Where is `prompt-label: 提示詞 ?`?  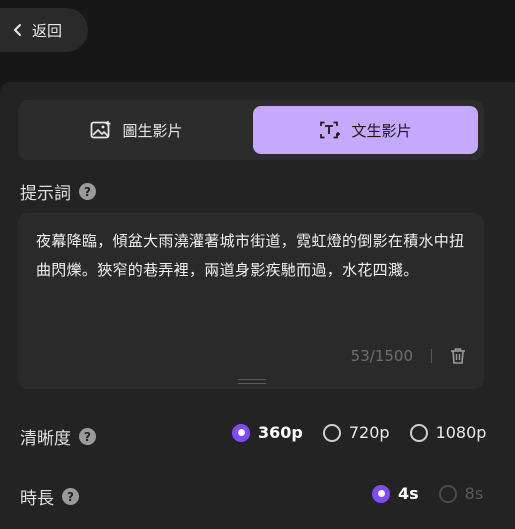 prompt-label: 提示詞 ? is located at coordinates (58, 191).